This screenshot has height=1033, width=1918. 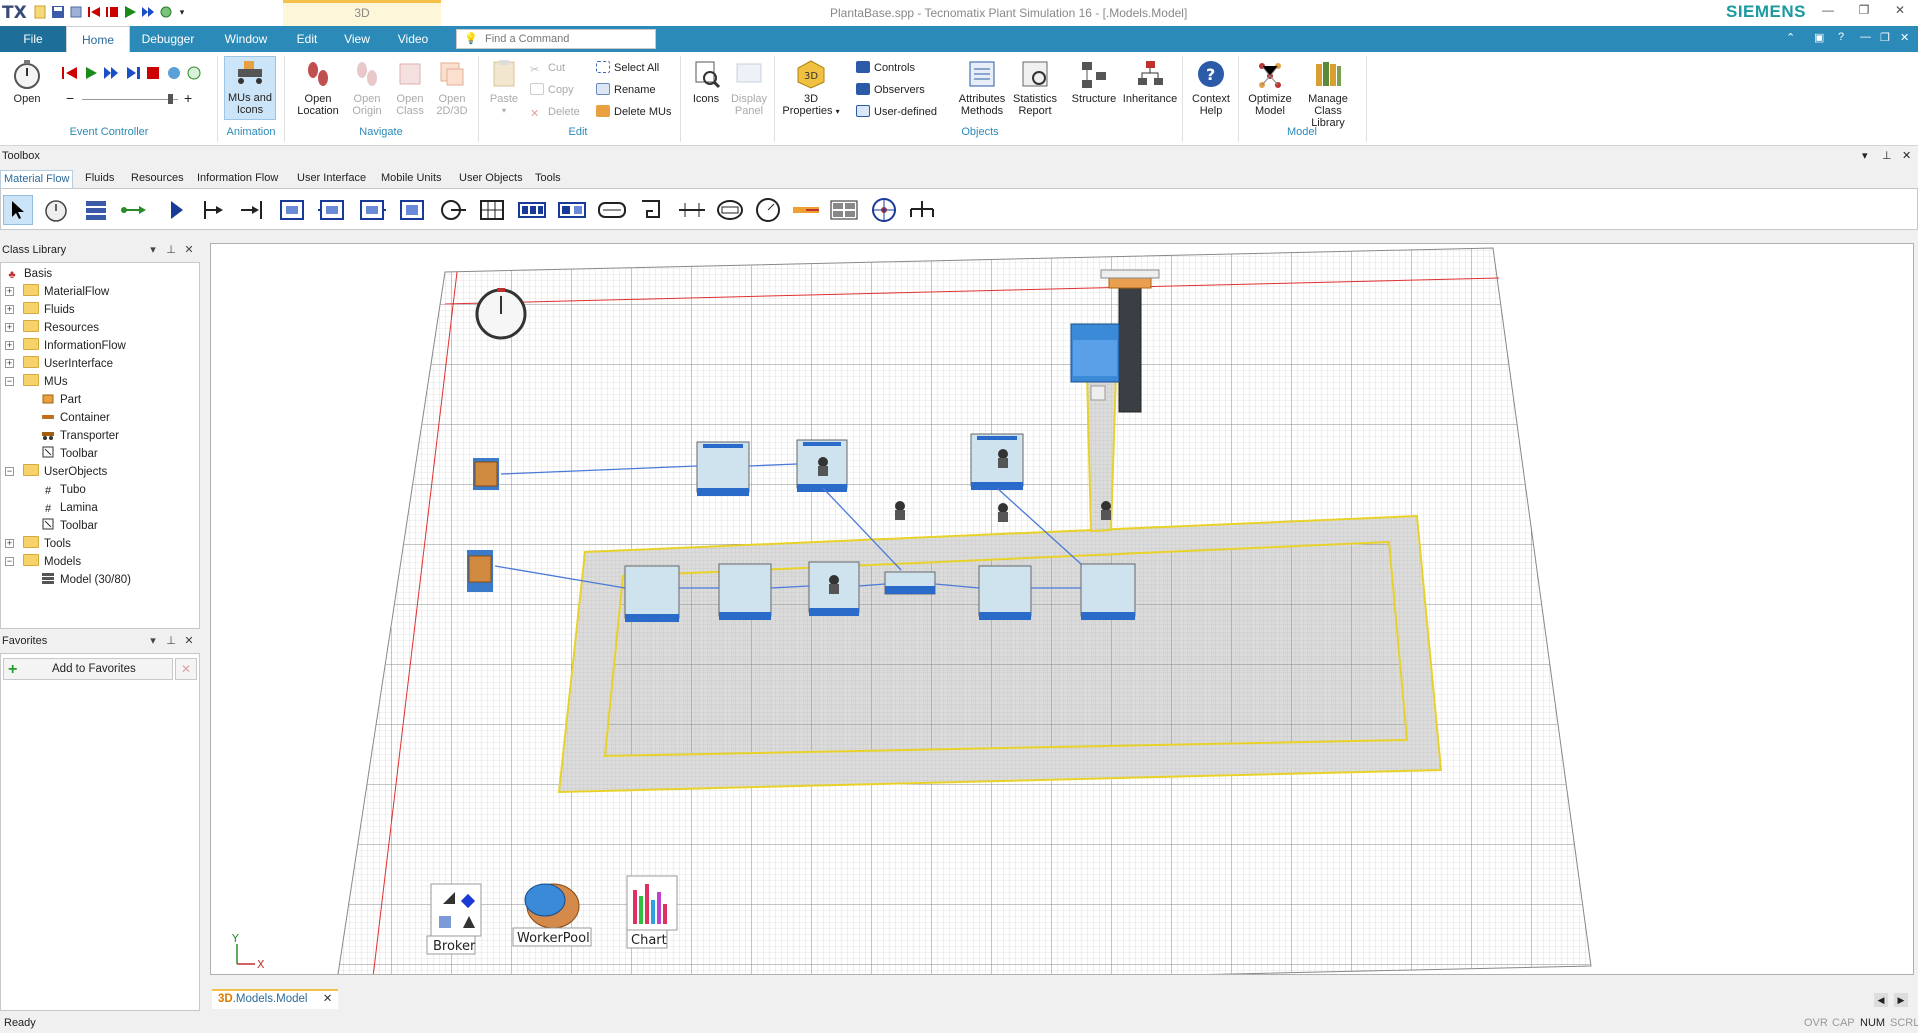 What do you see at coordinates (706, 81) in the screenshot?
I see `icons-button: Icons` at bounding box center [706, 81].